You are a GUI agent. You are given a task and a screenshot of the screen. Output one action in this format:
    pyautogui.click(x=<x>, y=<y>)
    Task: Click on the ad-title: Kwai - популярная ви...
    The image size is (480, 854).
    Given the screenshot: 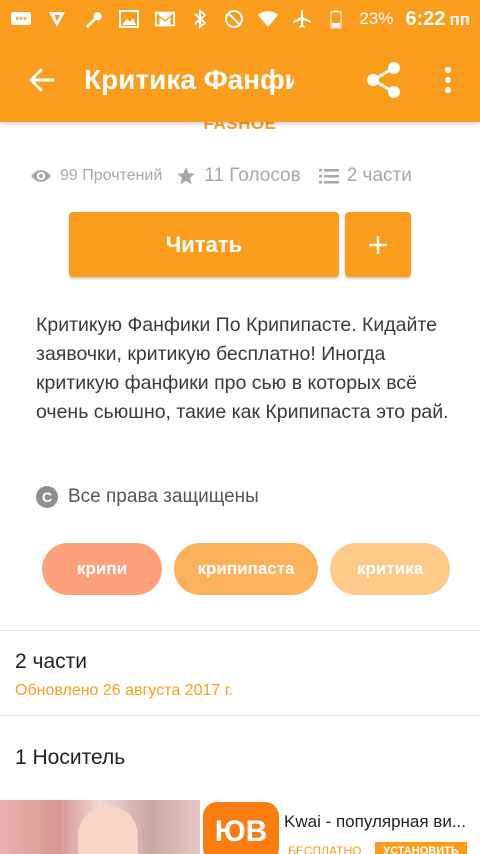 What is the action you would take?
    pyautogui.click(x=375, y=821)
    